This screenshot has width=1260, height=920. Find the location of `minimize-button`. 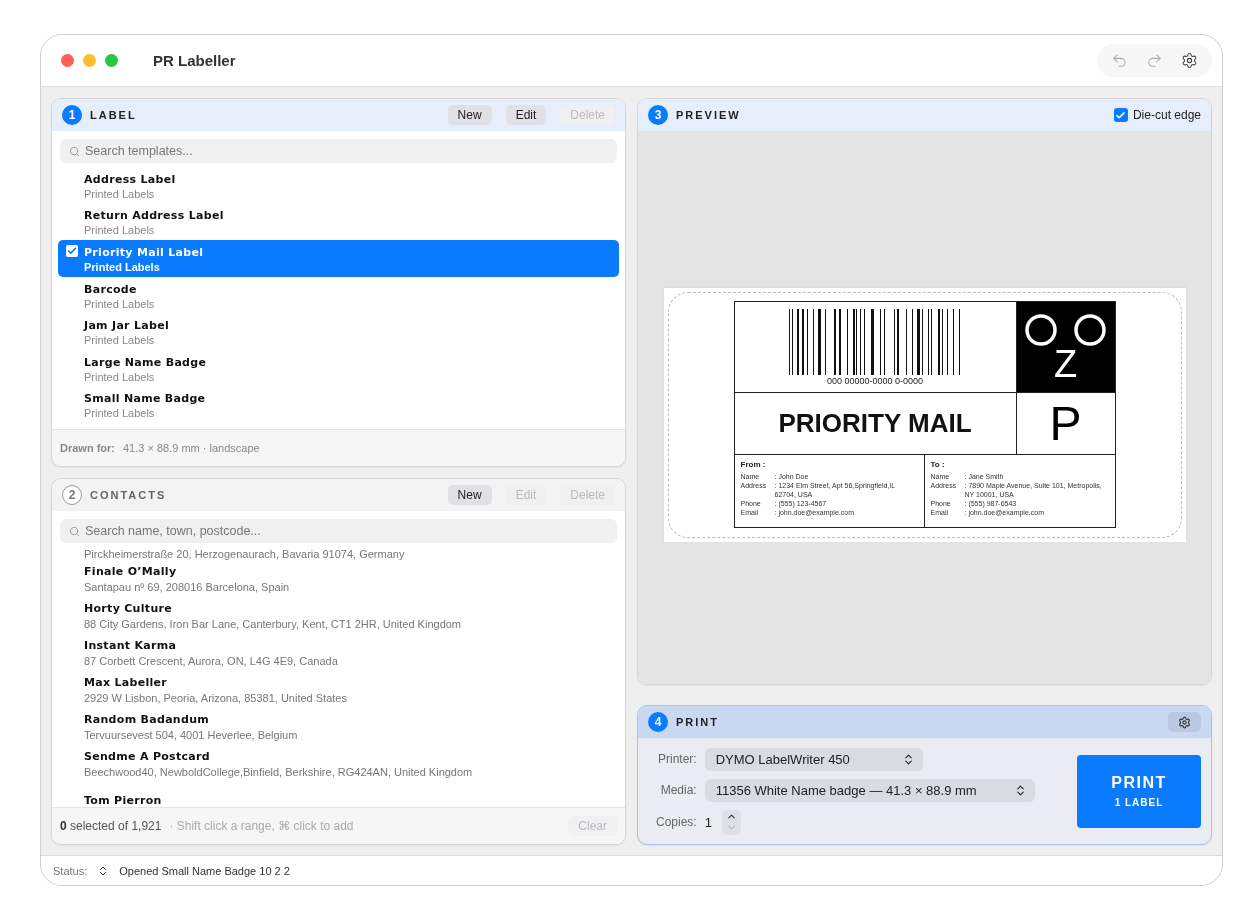

minimize-button is located at coordinates (89, 60).